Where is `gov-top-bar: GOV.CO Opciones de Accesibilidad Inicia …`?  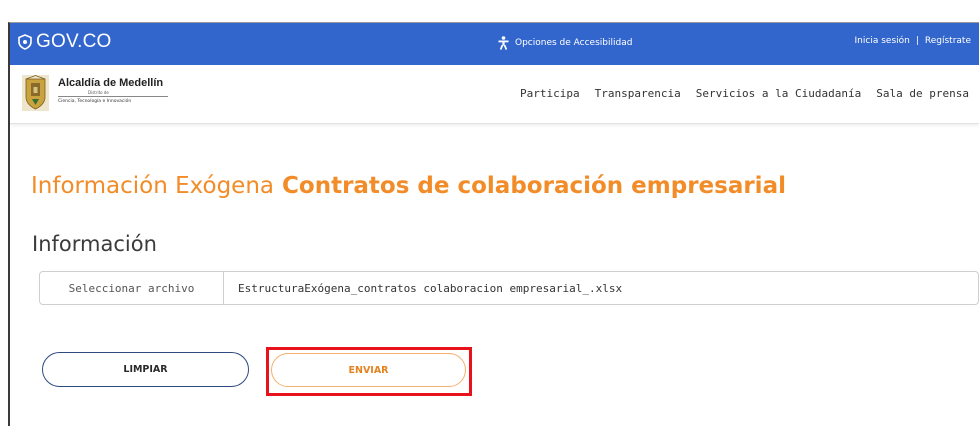 gov-top-bar: GOV.CO Opciones de Accesibilidad Inicia … is located at coordinates (494, 44).